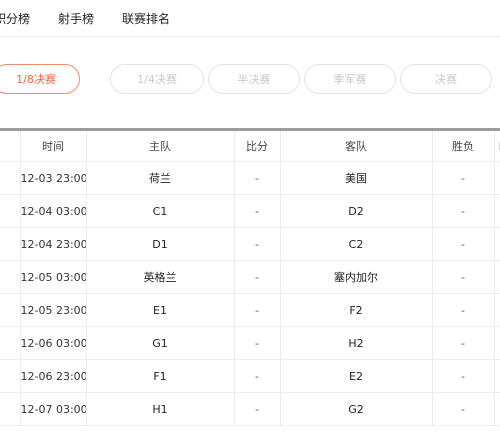 Image resolution: width=500 pixels, height=440 pixels. What do you see at coordinates (356, 211) in the screenshot?
I see `away-team: D2` at bounding box center [356, 211].